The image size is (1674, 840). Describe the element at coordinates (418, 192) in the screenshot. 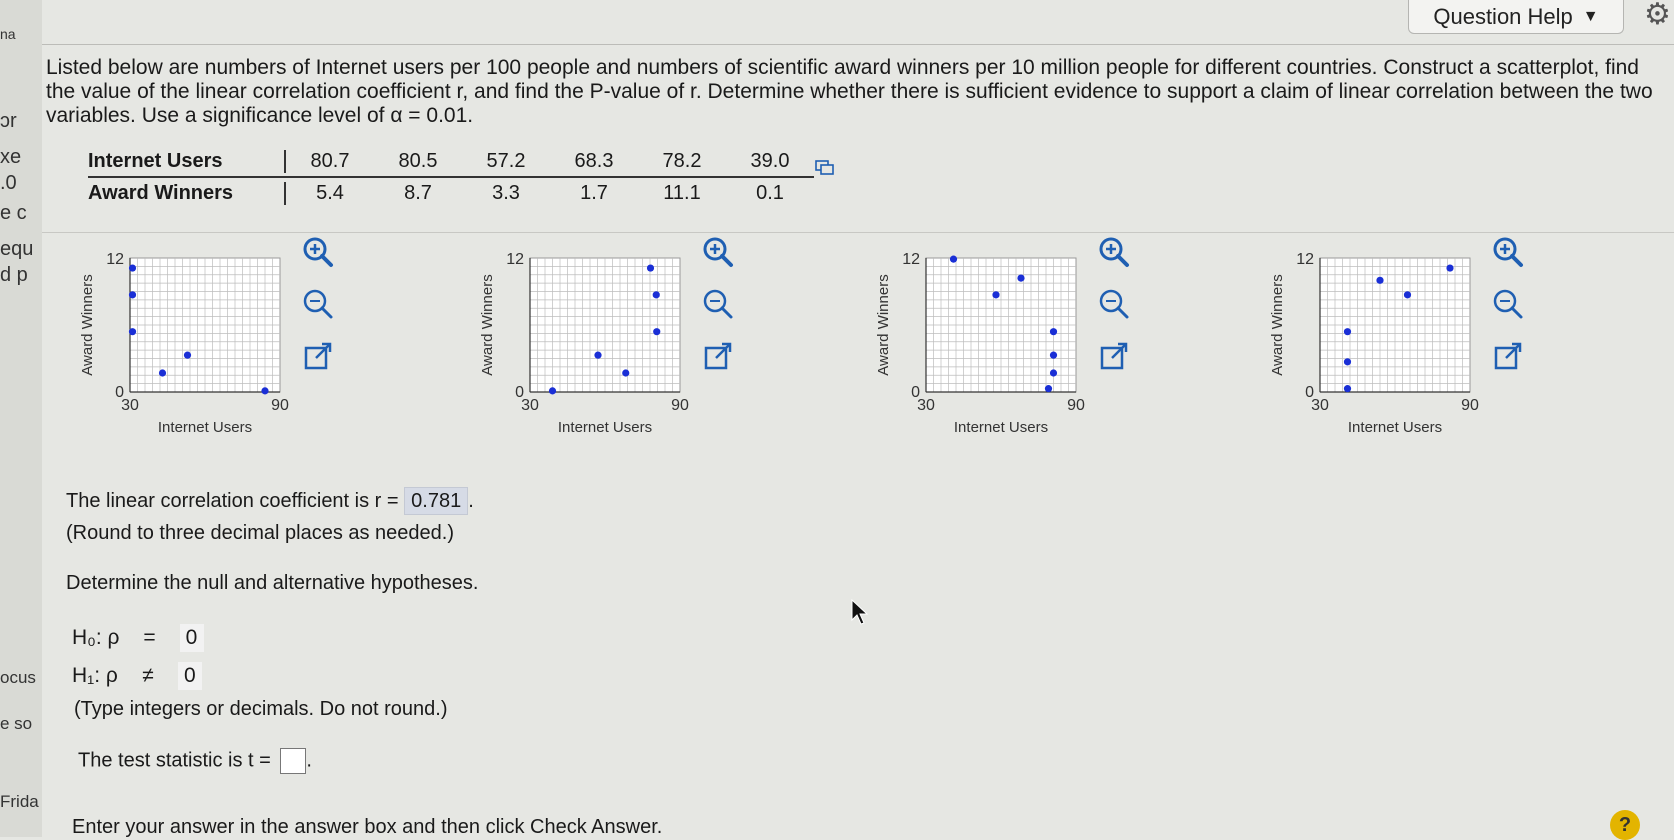

I see `table-cell: 8.7` at that location.